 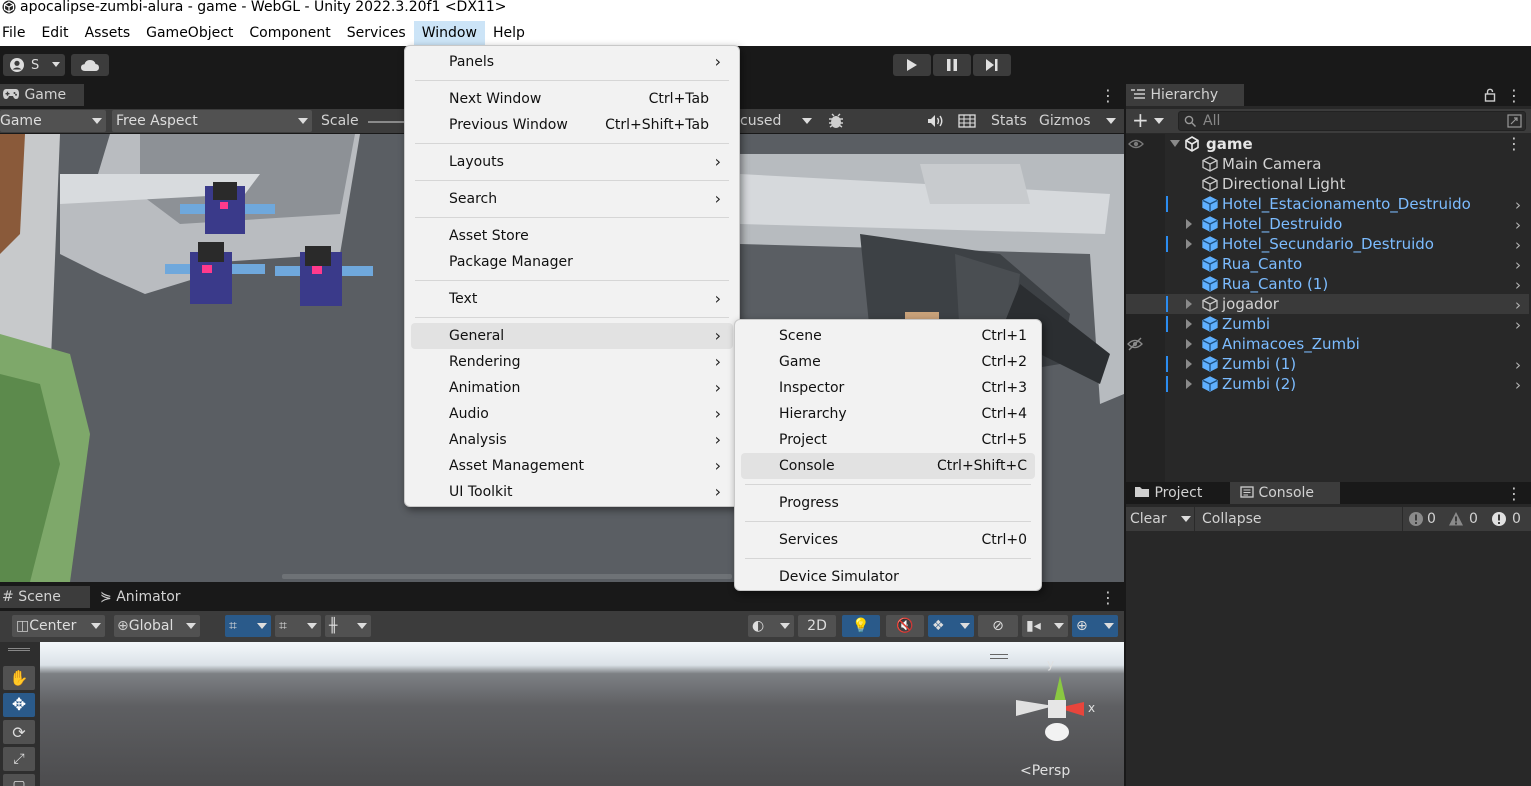 I want to click on hierarchy-item: Hotel_Secundario_Destruido ›, so click(x=1327, y=244).